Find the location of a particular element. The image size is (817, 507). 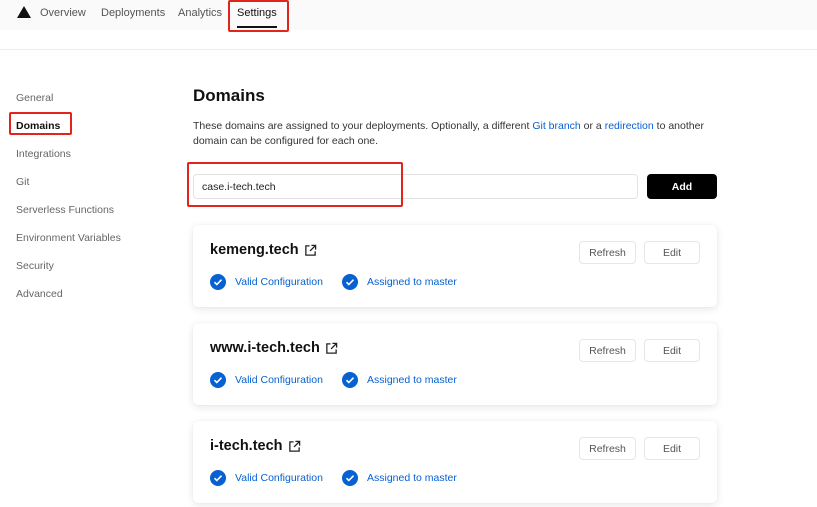

domain-name: www.i-tech.tech is located at coordinates (265, 348).